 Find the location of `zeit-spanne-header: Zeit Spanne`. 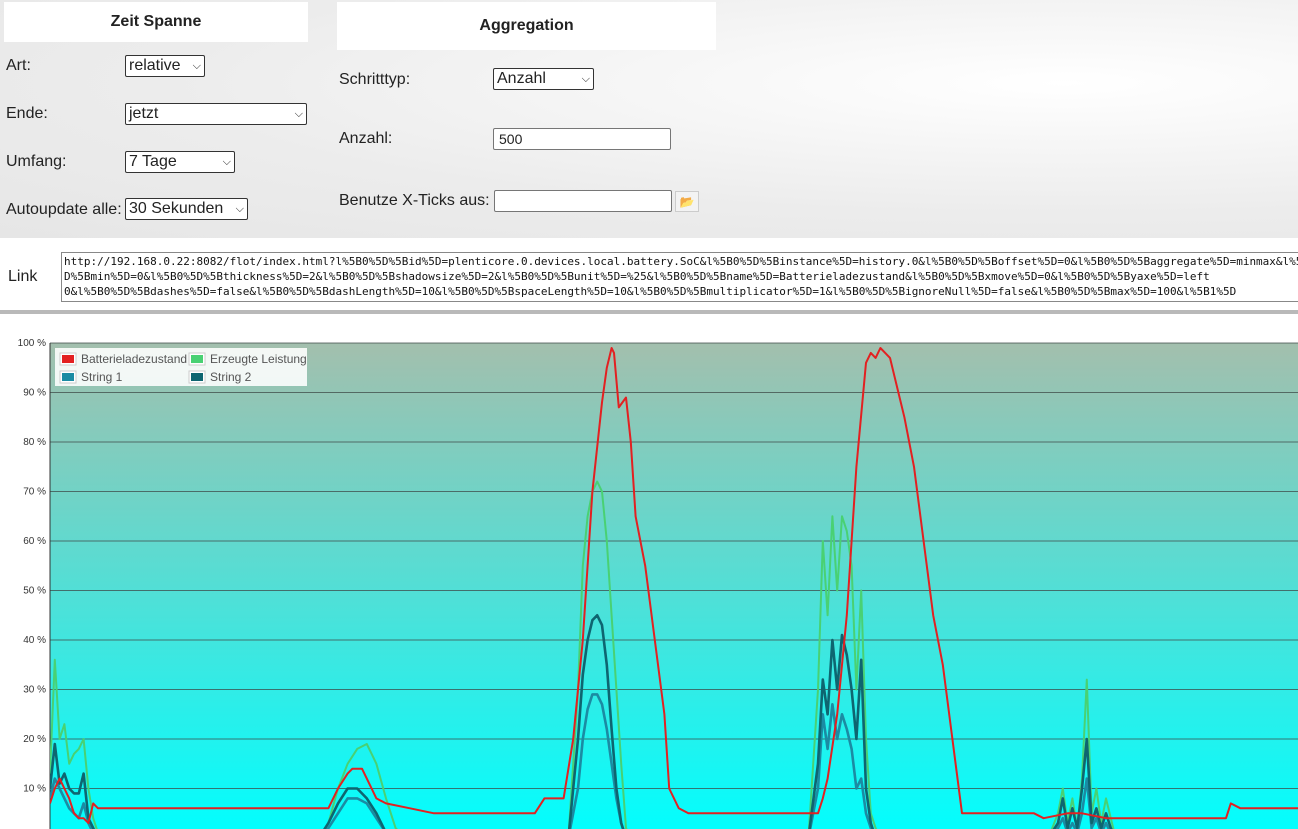

zeit-spanne-header: Zeit Spanne is located at coordinates (156, 22).